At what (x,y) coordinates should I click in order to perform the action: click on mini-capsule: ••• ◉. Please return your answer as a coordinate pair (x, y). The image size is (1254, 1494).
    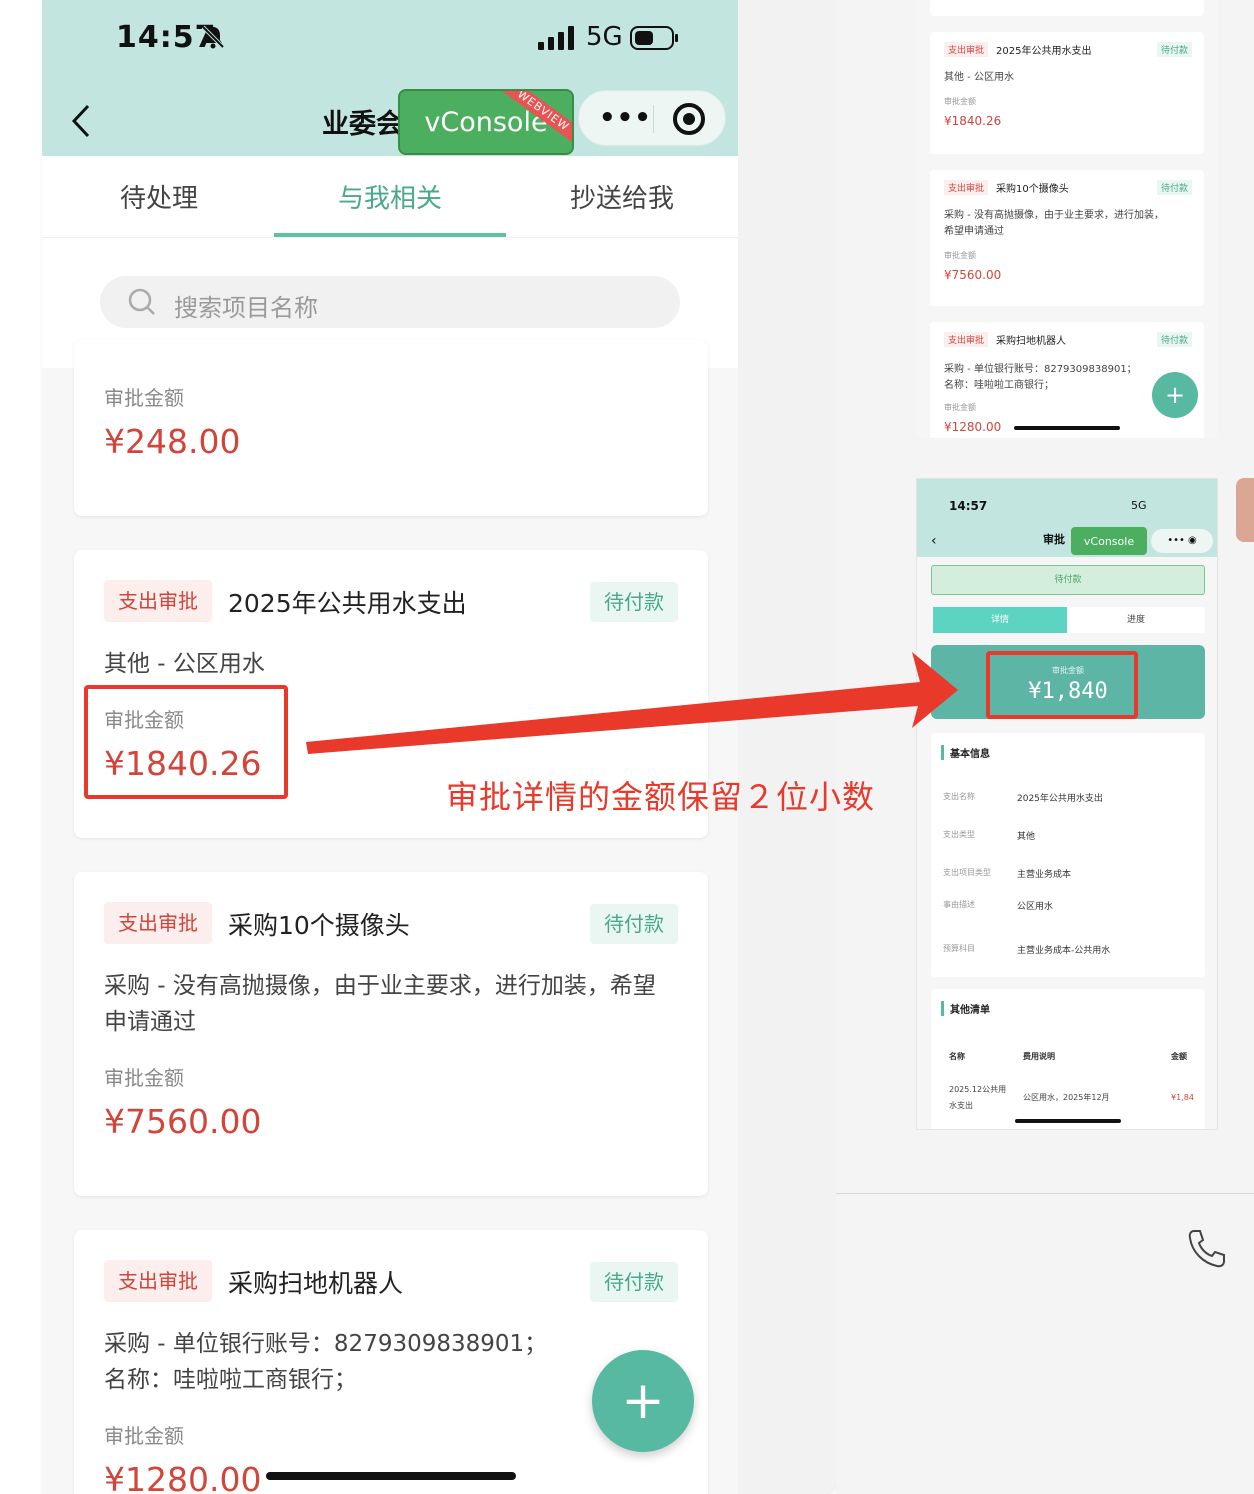
    Looking at the image, I should click on (1182, 541).